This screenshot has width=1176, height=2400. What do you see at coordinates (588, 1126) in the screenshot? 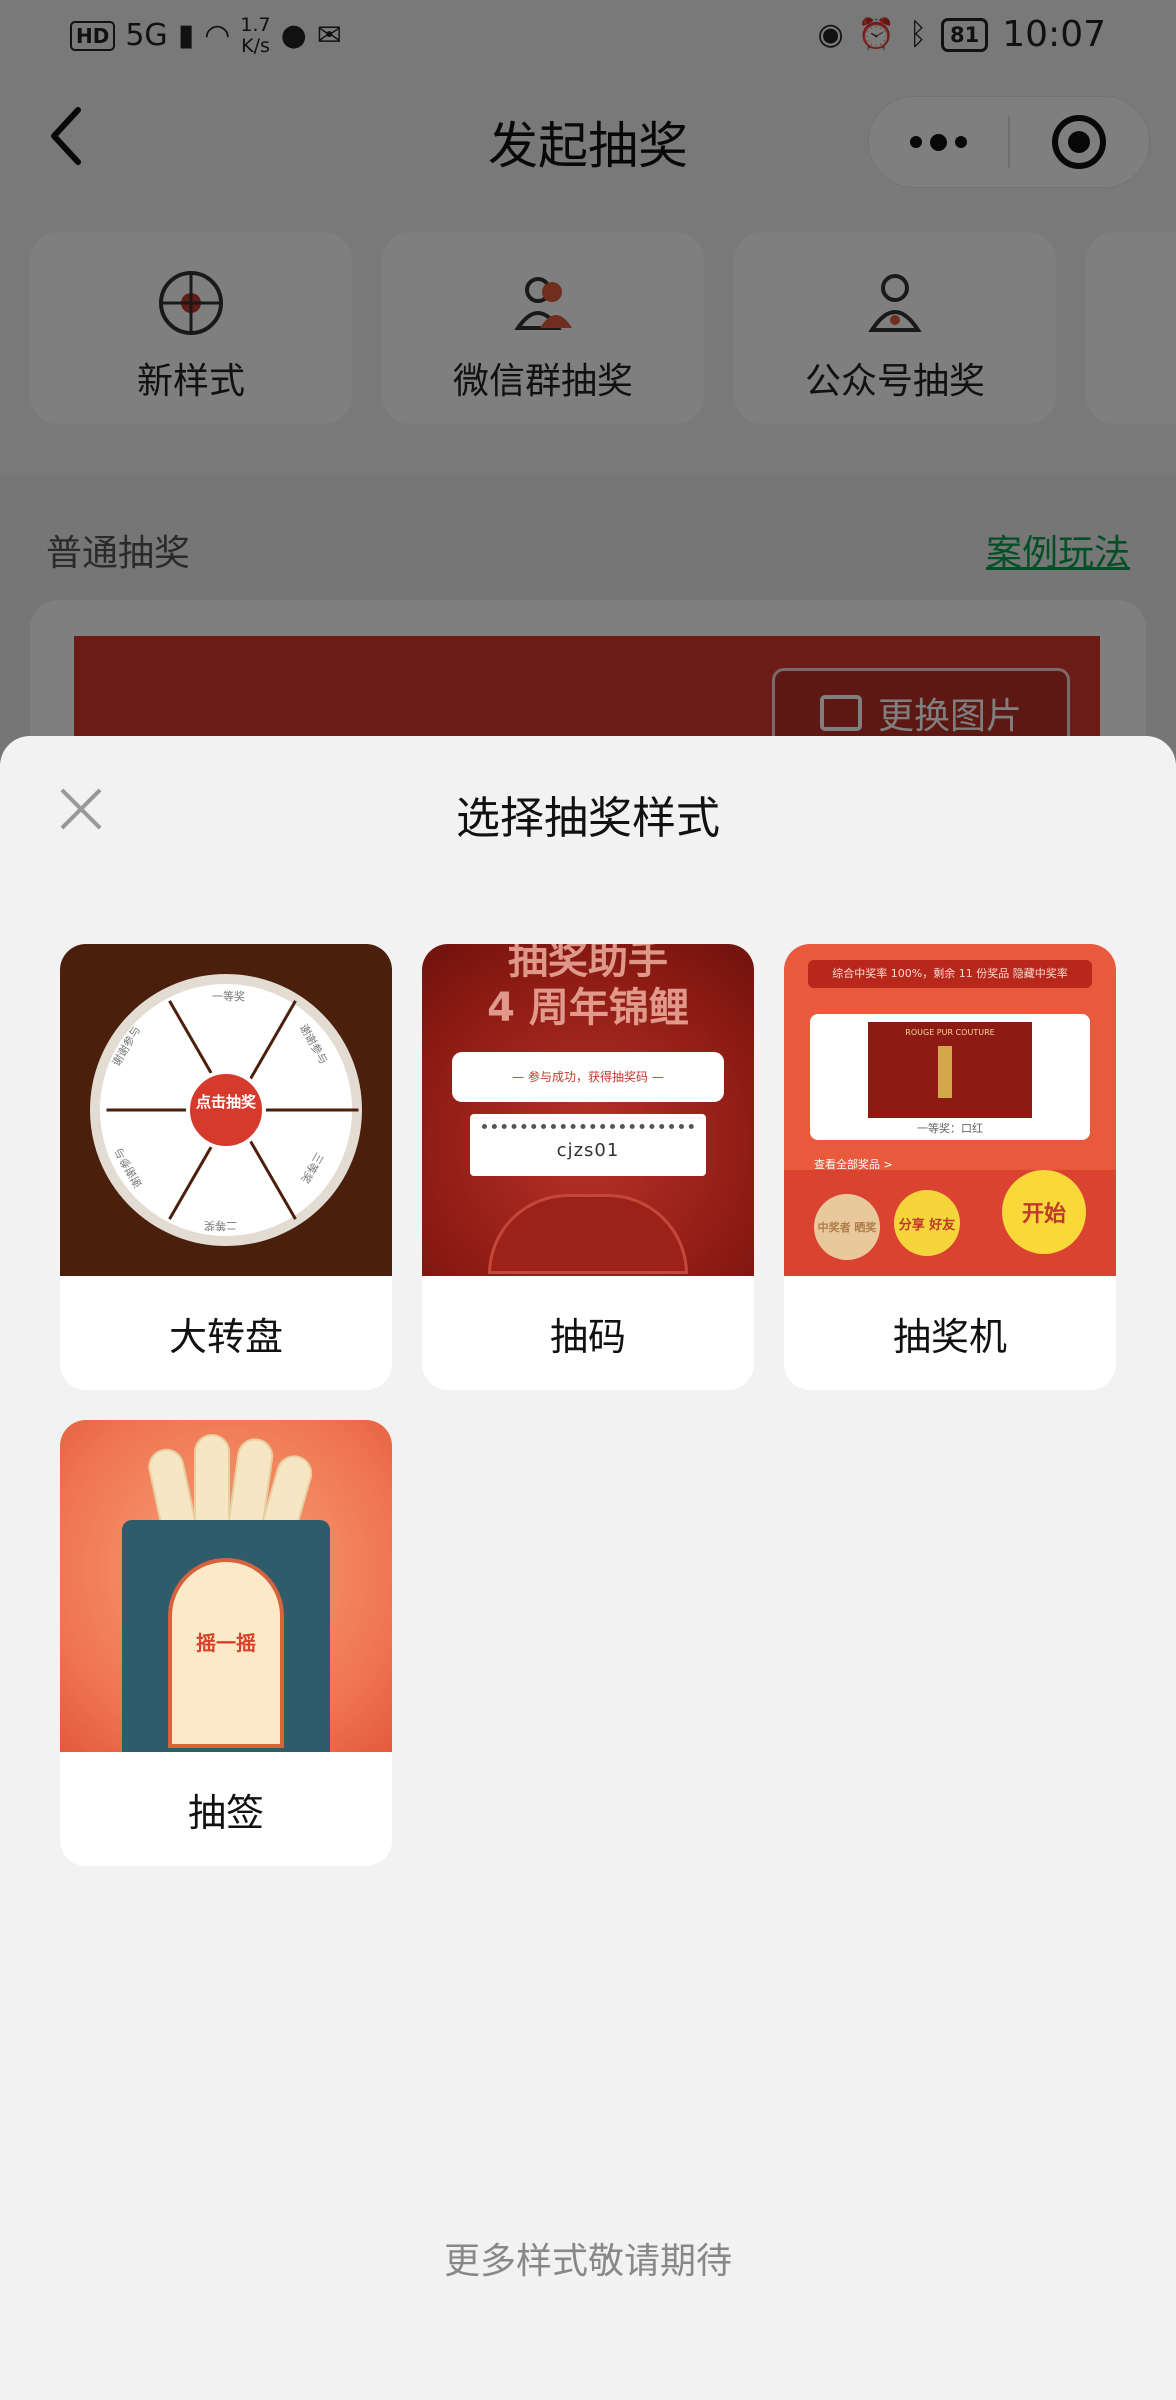
I see `dotted-line` at bounding box center [588, 1126].